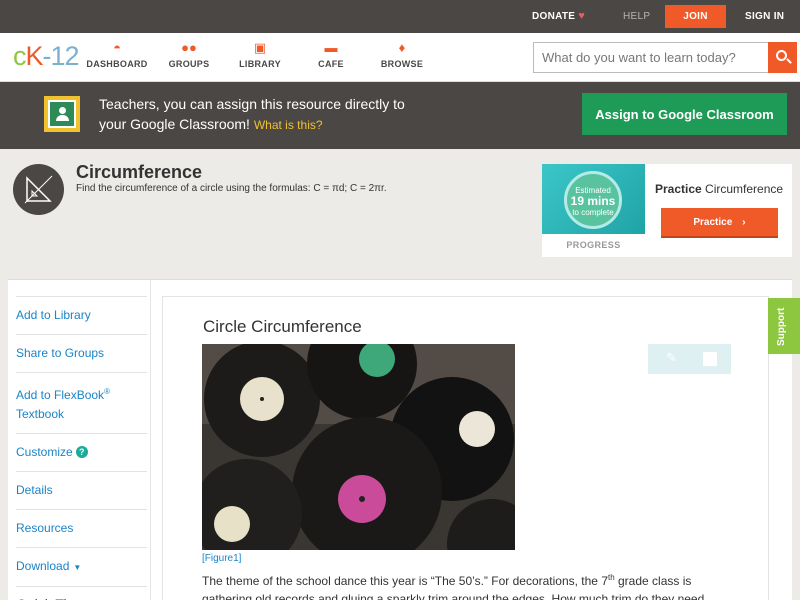 Image resolution: width=800 pixels, height=600 pixels. I want to click on logo-k: K, so click(34, 56).